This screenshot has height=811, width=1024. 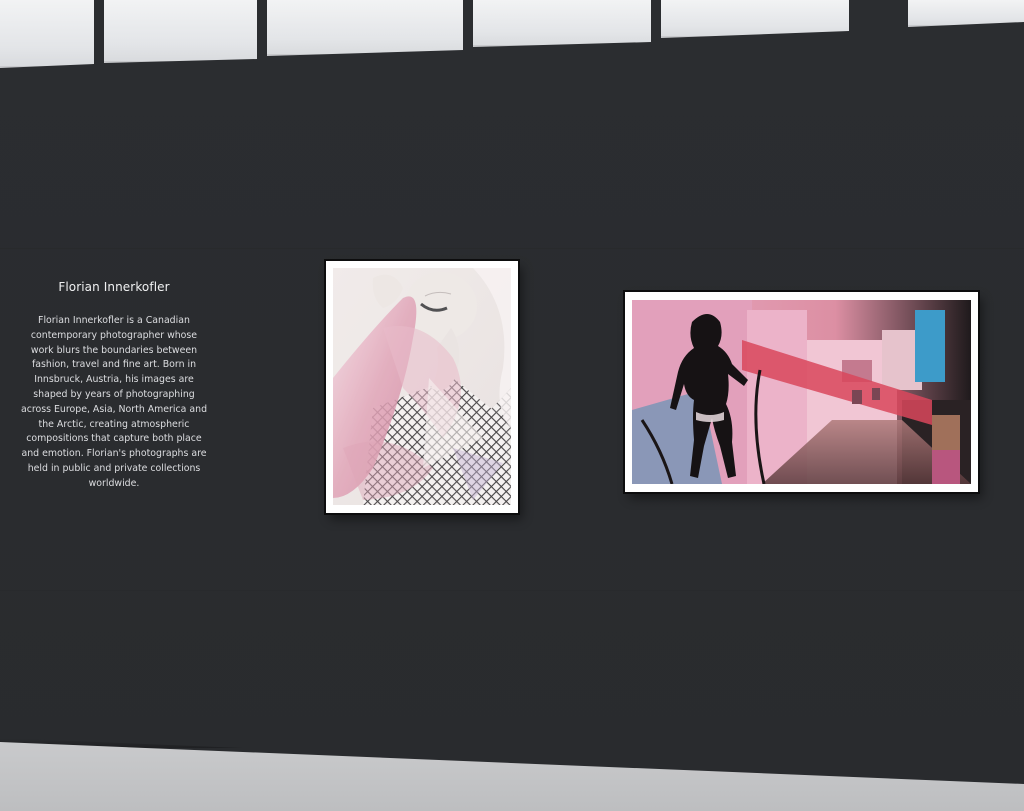 What do you see at coordinates (512, 743) in the screenshot?
I see `floor-shadow` at bounding box center [512, 743].